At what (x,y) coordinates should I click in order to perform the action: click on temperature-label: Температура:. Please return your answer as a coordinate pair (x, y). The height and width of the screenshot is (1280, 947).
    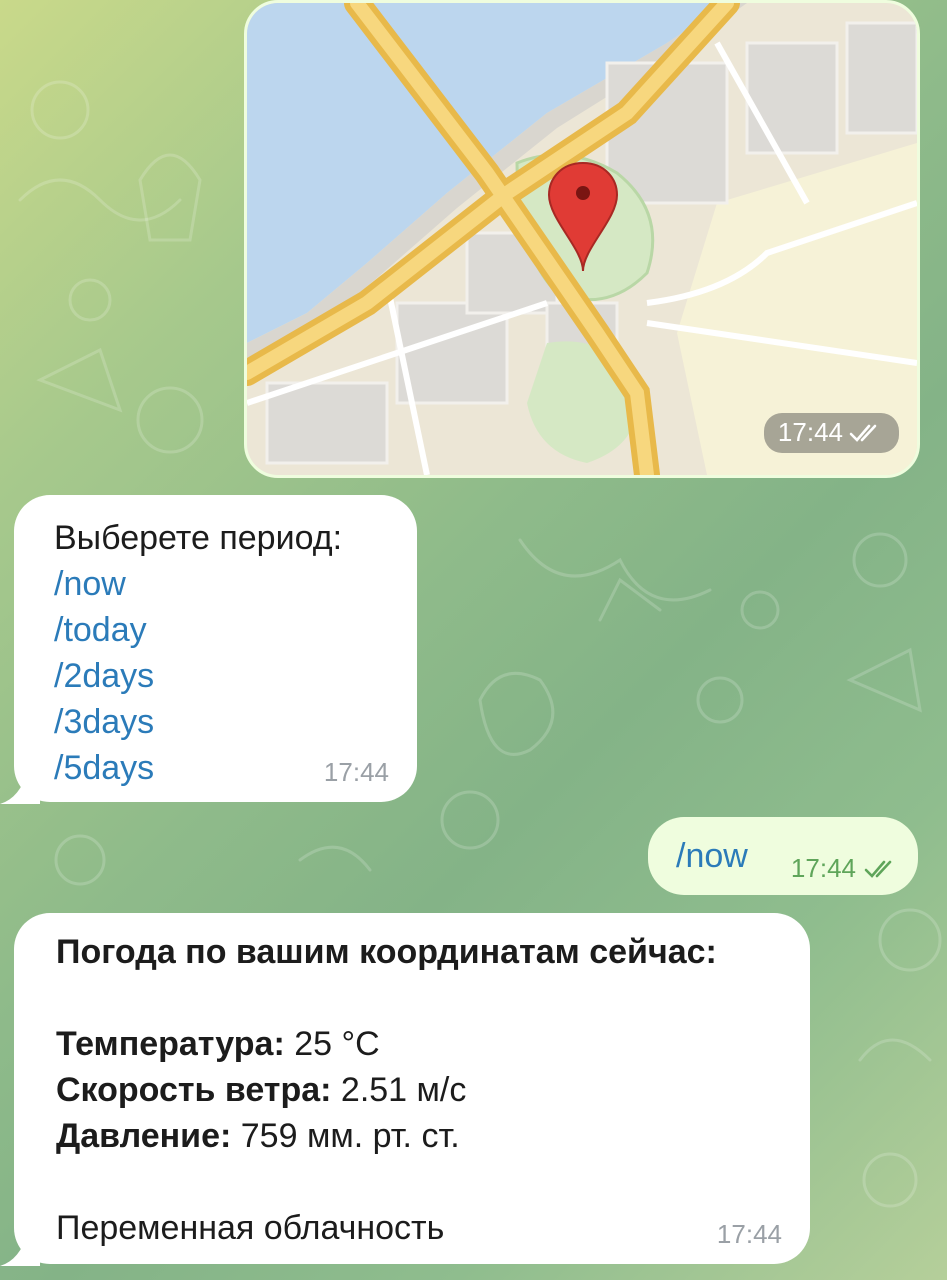
    Looking at the image, I should click on (170, 1044).